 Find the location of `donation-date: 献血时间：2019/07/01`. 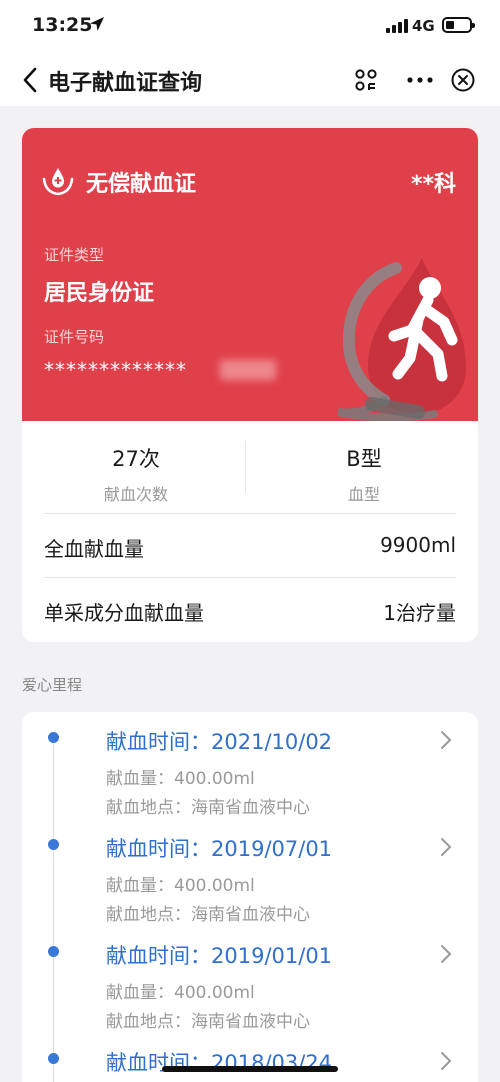

donation-date: 献血时间：2019/07/01 is located at coordinates (219, 849).